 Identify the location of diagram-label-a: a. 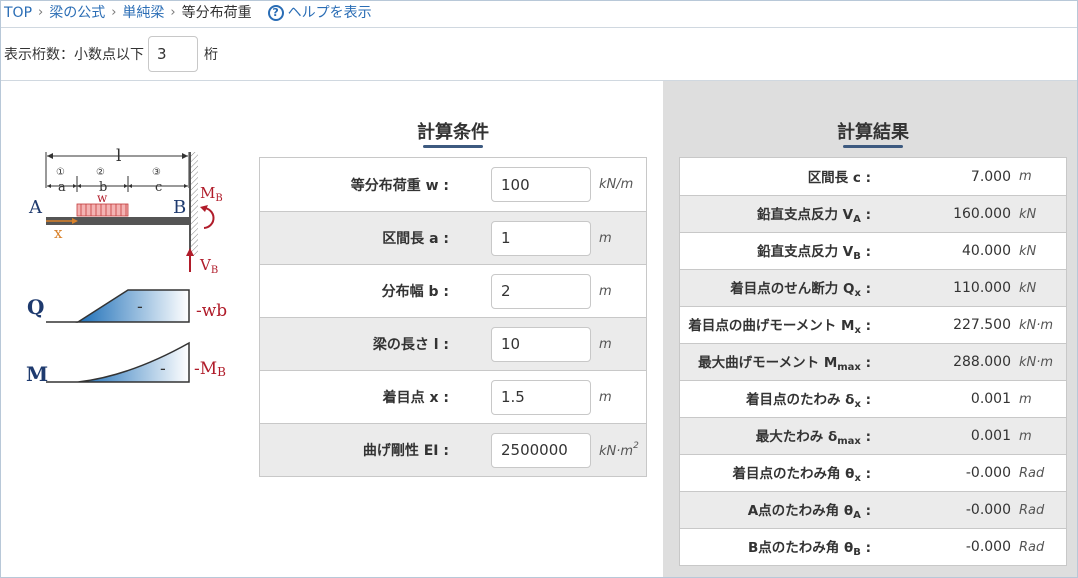
(62, 187).